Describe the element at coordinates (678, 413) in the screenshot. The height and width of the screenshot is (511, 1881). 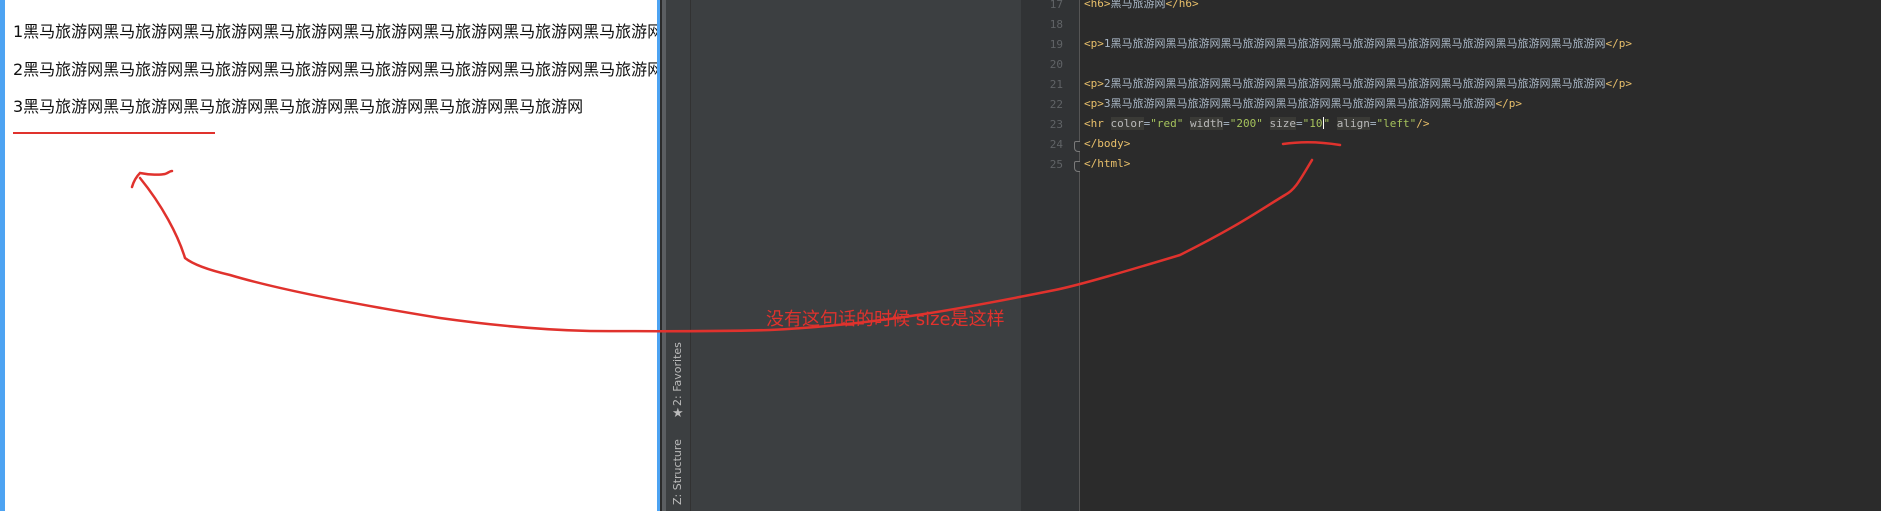
I see `star-icon: ★` at that location.